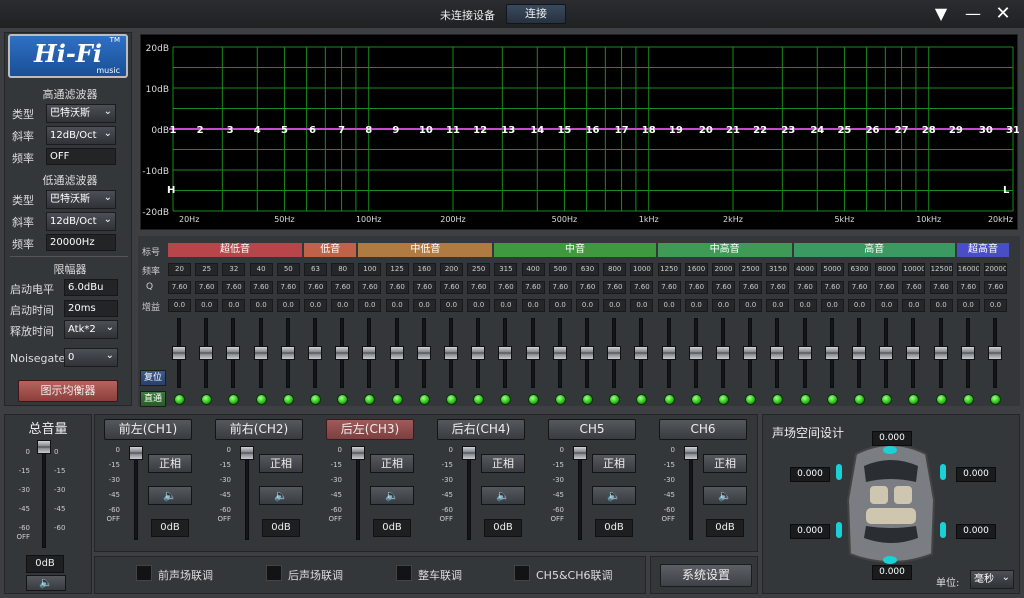  I want to click on band-number-label: 22, so click(760, 130).